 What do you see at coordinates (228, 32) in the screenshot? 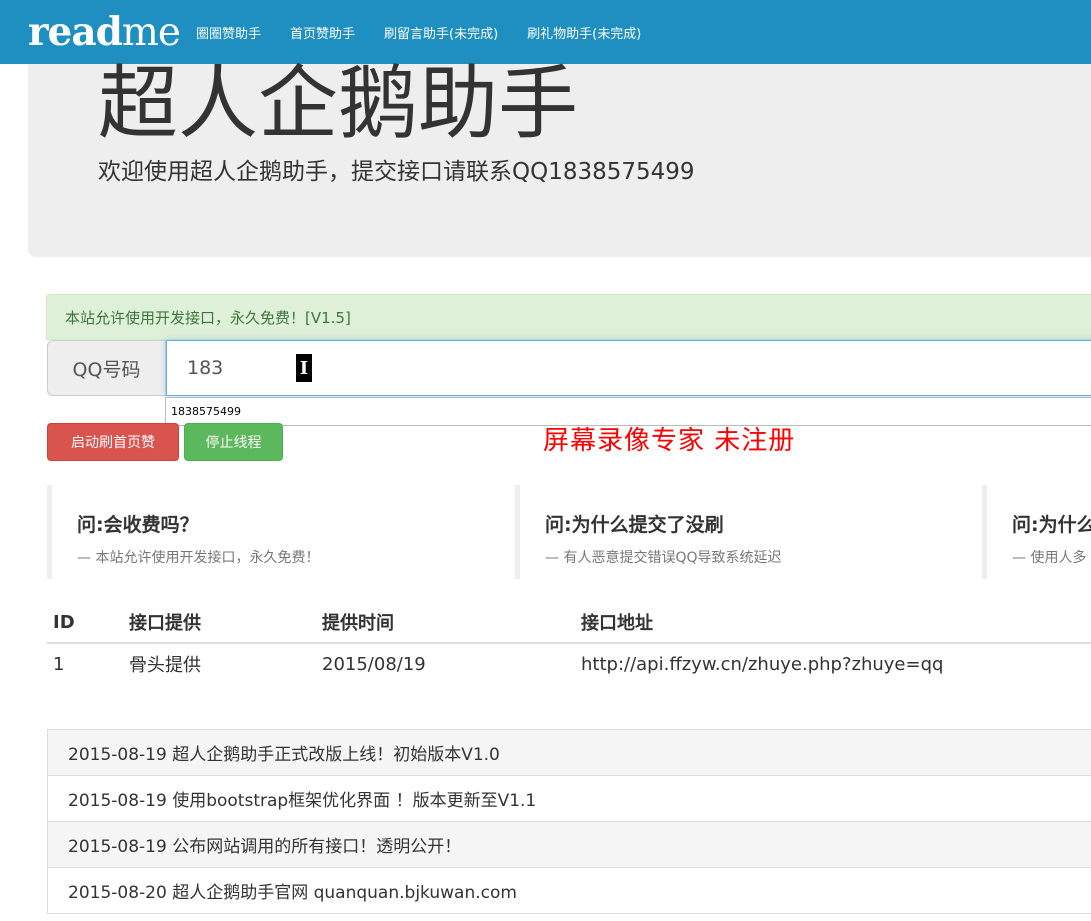
I see `nav-link-circle-like: 圈圈赞助手` at bounding box center [228, 32].